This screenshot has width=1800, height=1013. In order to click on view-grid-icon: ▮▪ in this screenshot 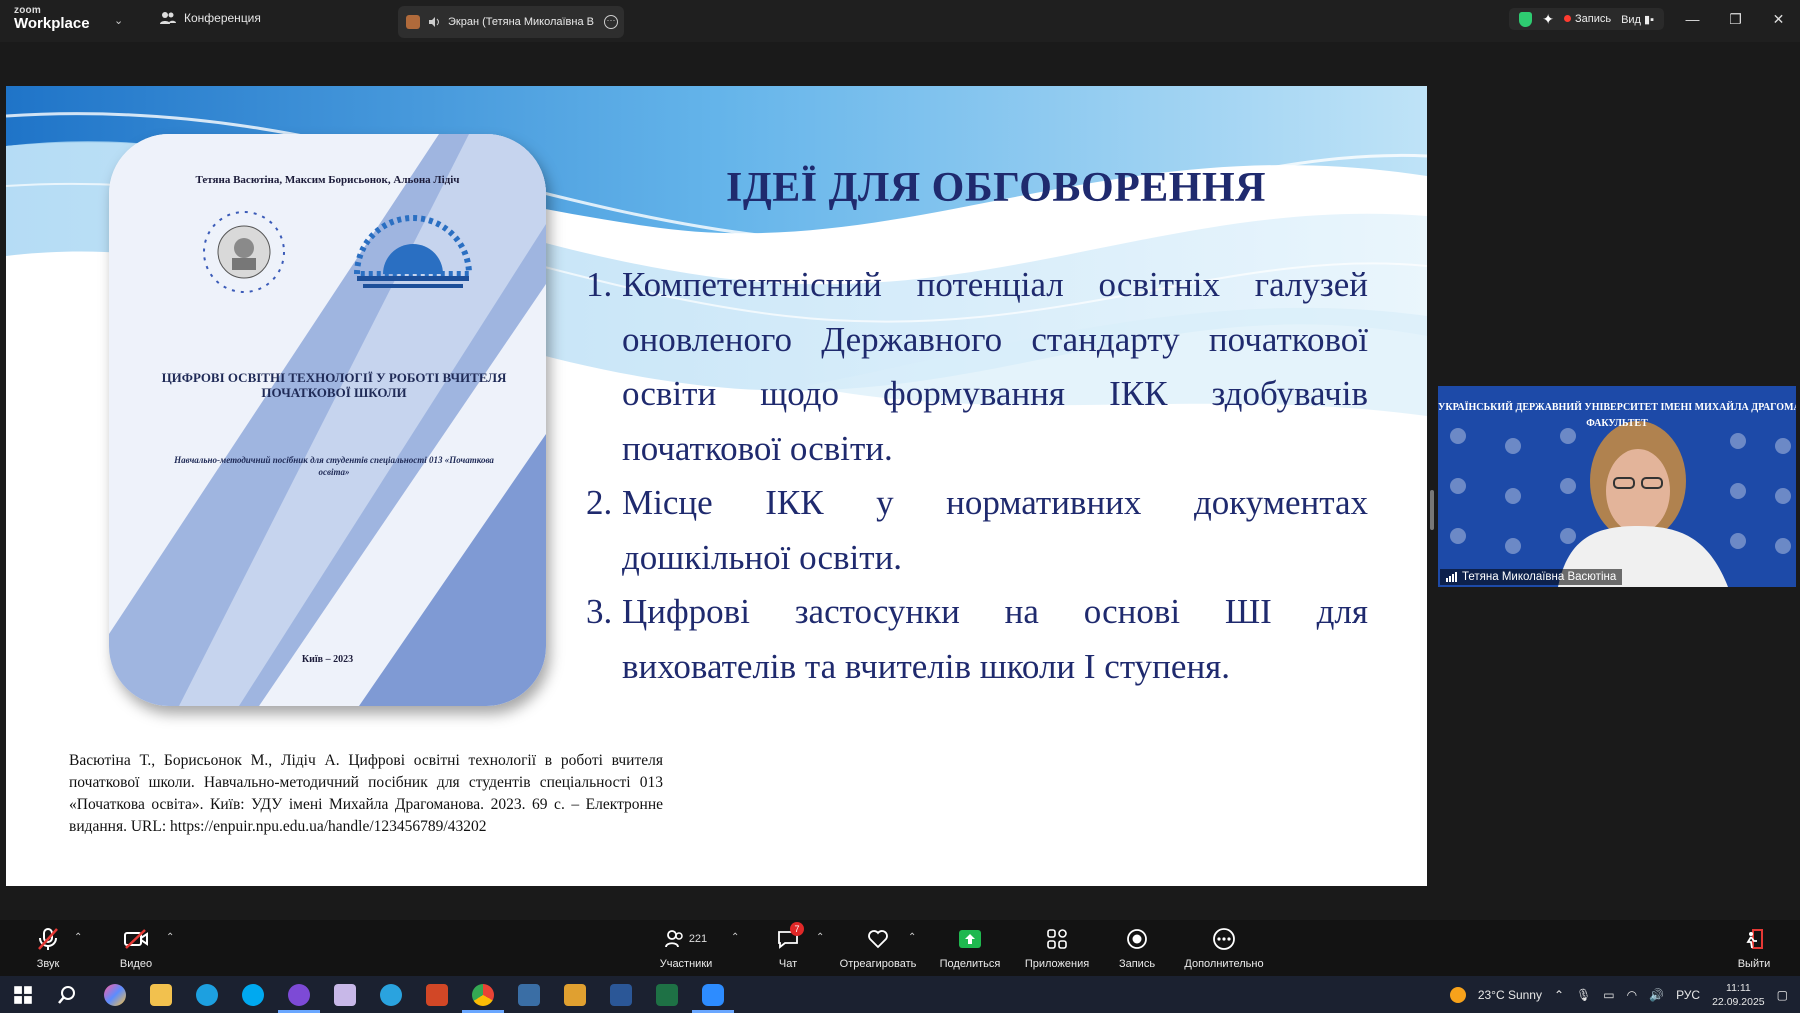, I will do `click(1649, 19)`.